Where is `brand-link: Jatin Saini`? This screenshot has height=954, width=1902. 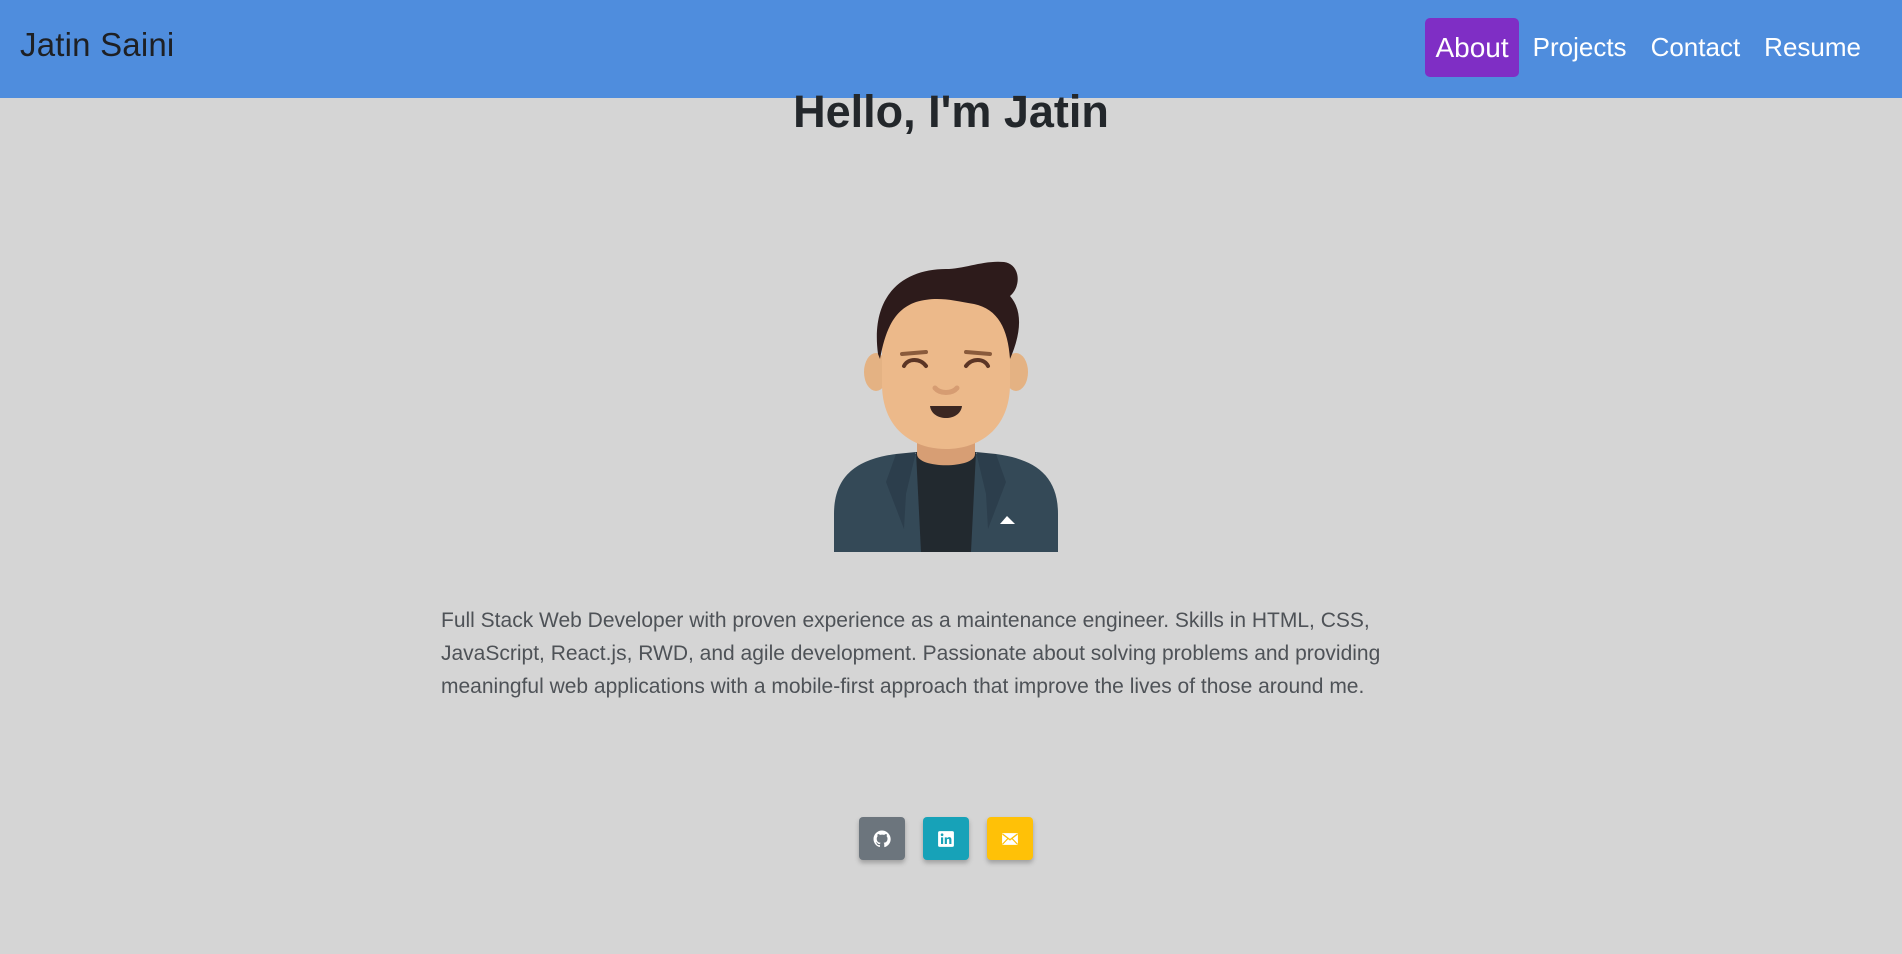
brand-link: Jatin Saini is located at coordinates (97, 45).